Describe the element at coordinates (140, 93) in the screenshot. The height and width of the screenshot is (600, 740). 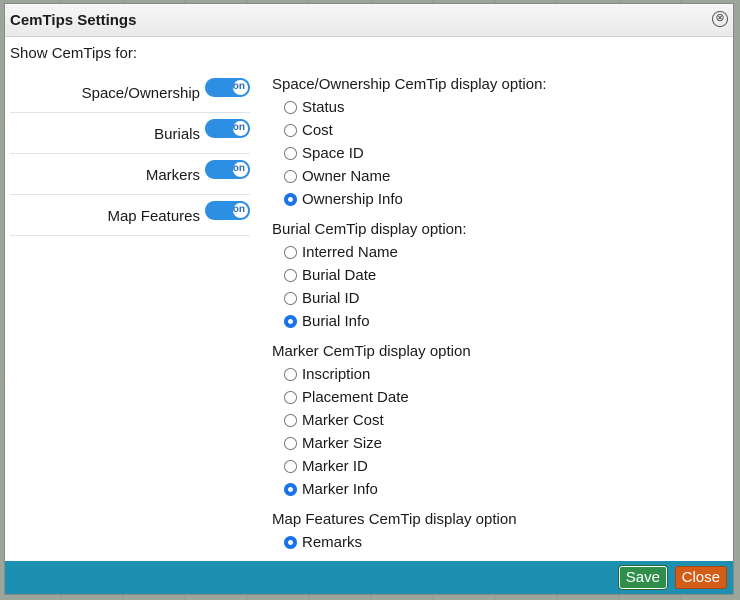
I see `toggle-label: Space/Ownership` at that location.